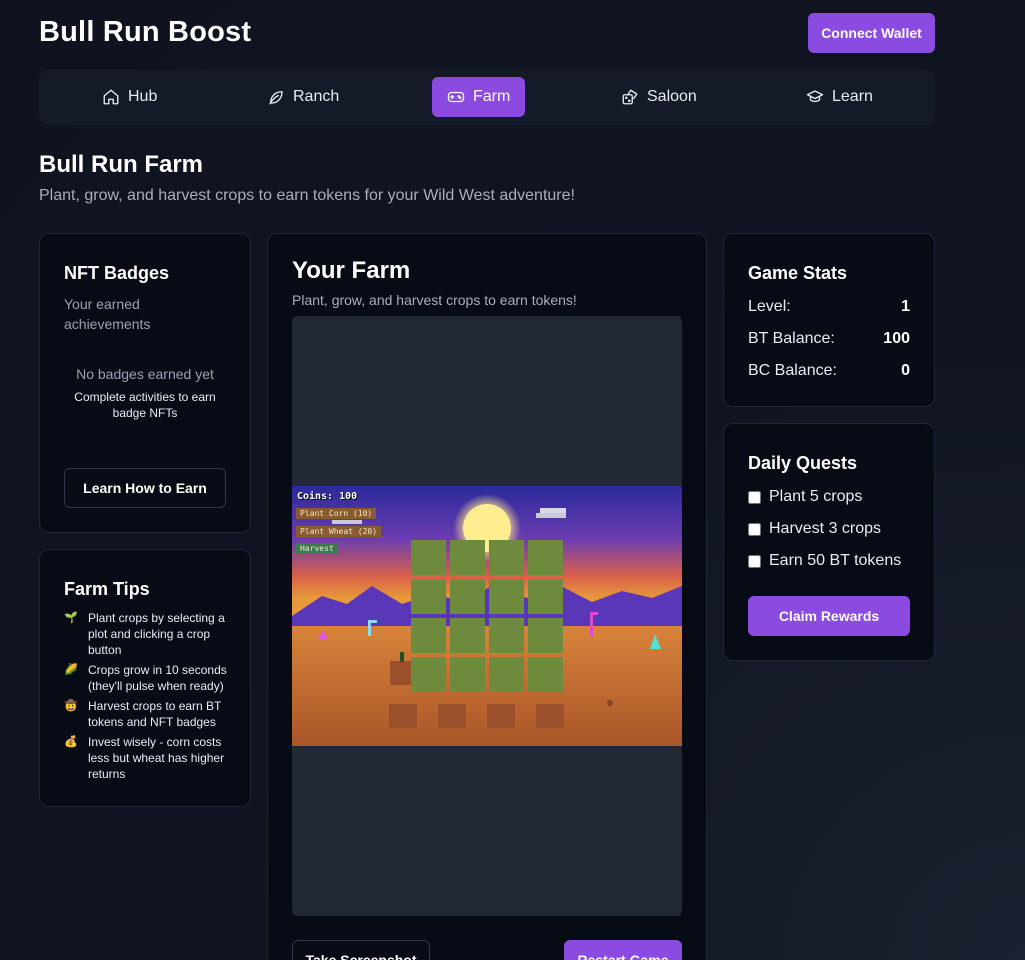  What do you see at coordinates (121, 164) in the screenshot?
I see `page-title: Bull Run Farm` at bounding box center [121, 164].